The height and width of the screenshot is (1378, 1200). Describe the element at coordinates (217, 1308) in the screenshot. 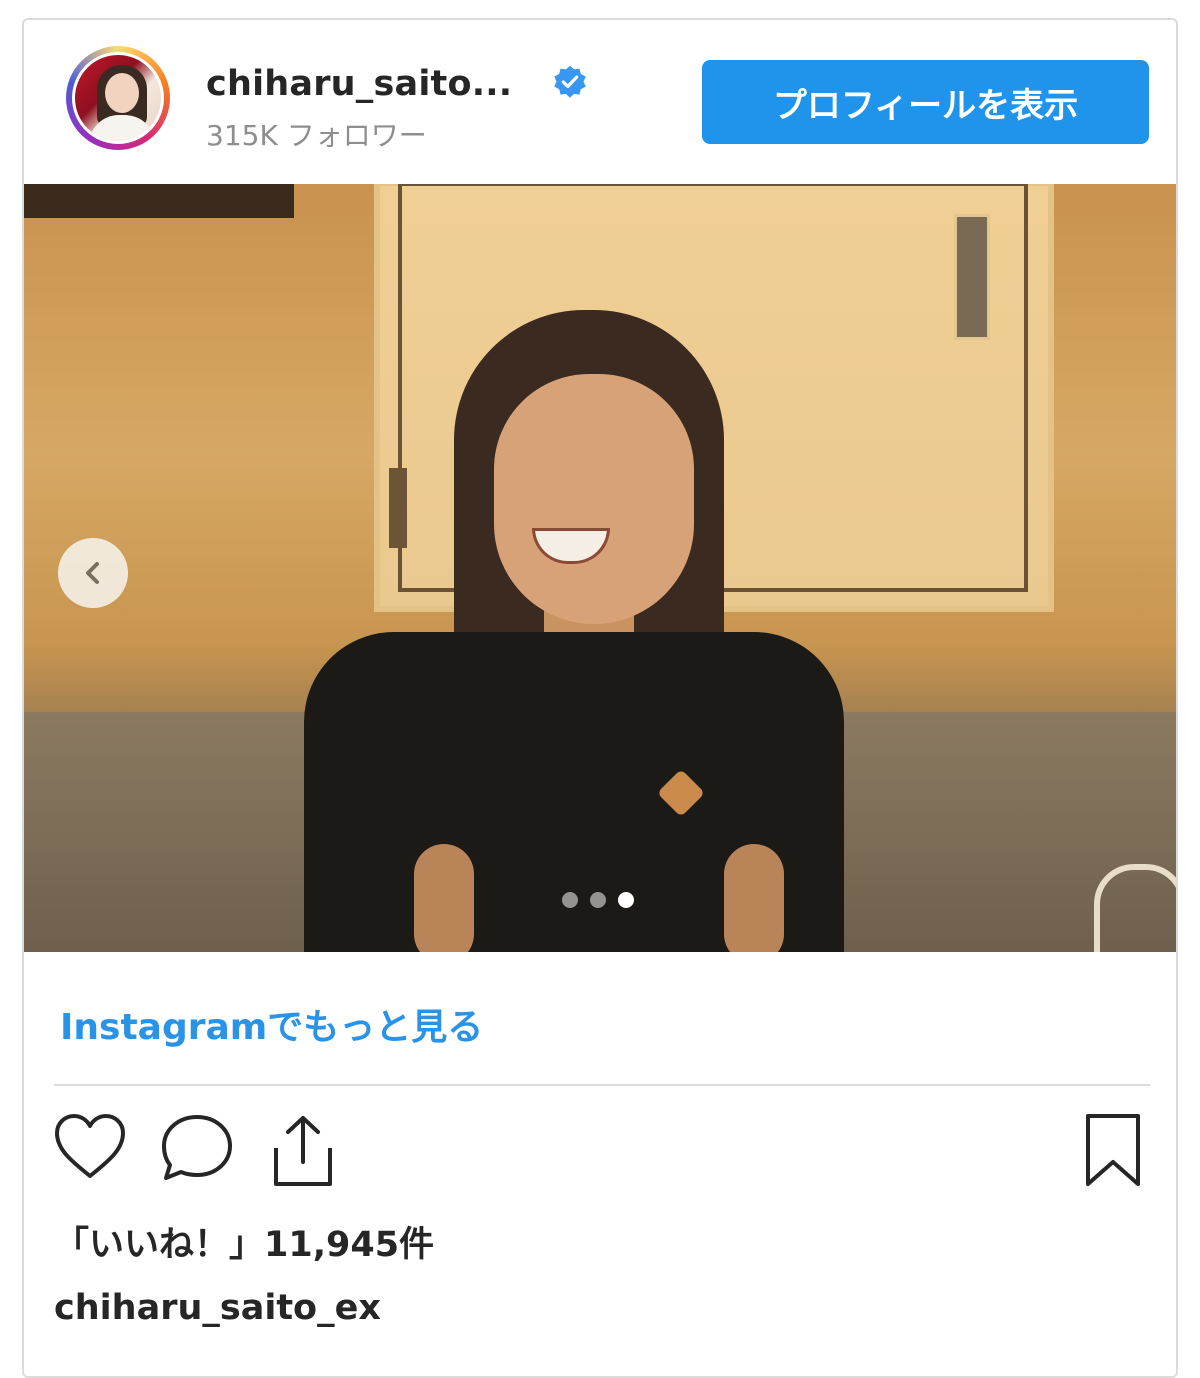

I see `post-owner-username: chiharu_saito_ex` at that location.